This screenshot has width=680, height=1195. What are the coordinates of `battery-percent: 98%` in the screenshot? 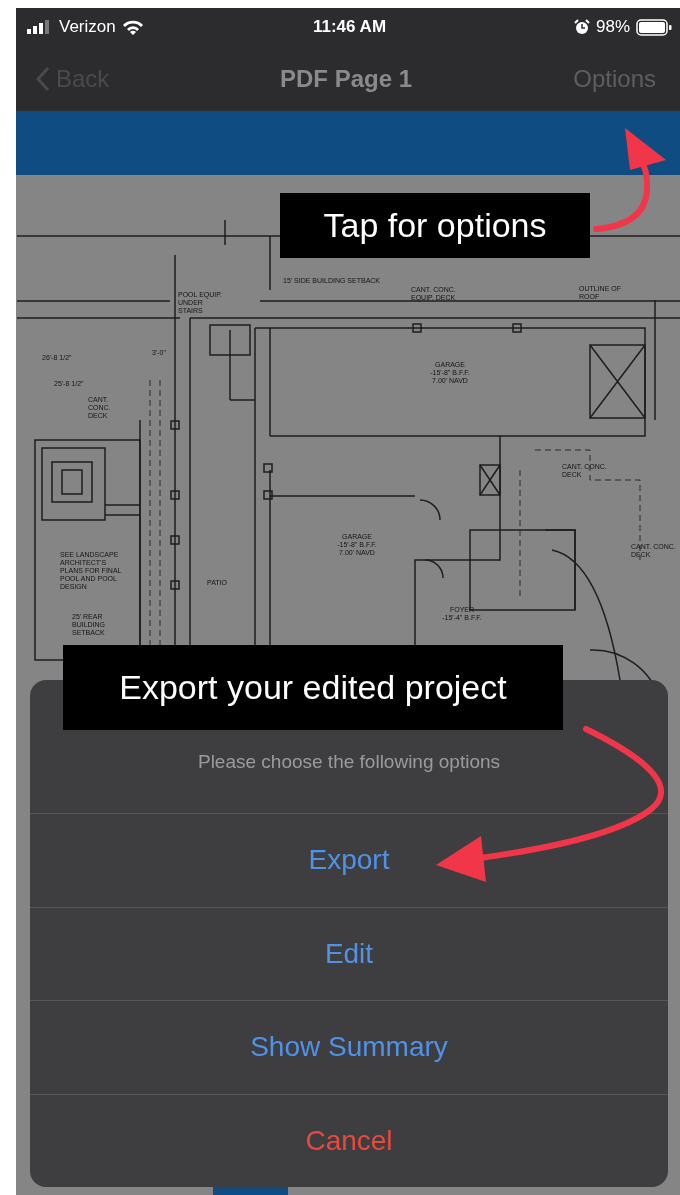 It's located at (613, 27).